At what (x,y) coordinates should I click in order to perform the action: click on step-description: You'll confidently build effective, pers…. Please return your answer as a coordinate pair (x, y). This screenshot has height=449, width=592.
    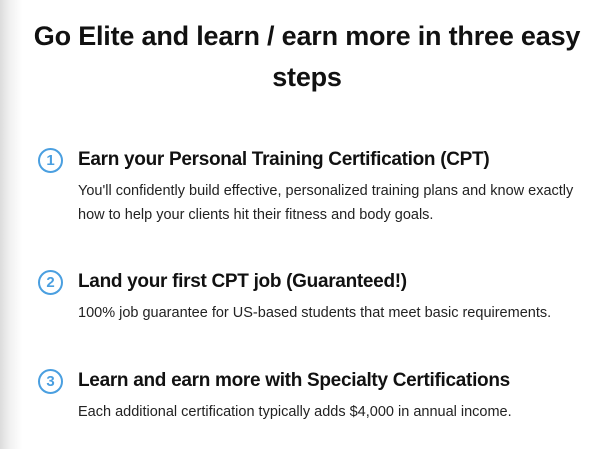
    Looking at the image, I should click on (326, 203).